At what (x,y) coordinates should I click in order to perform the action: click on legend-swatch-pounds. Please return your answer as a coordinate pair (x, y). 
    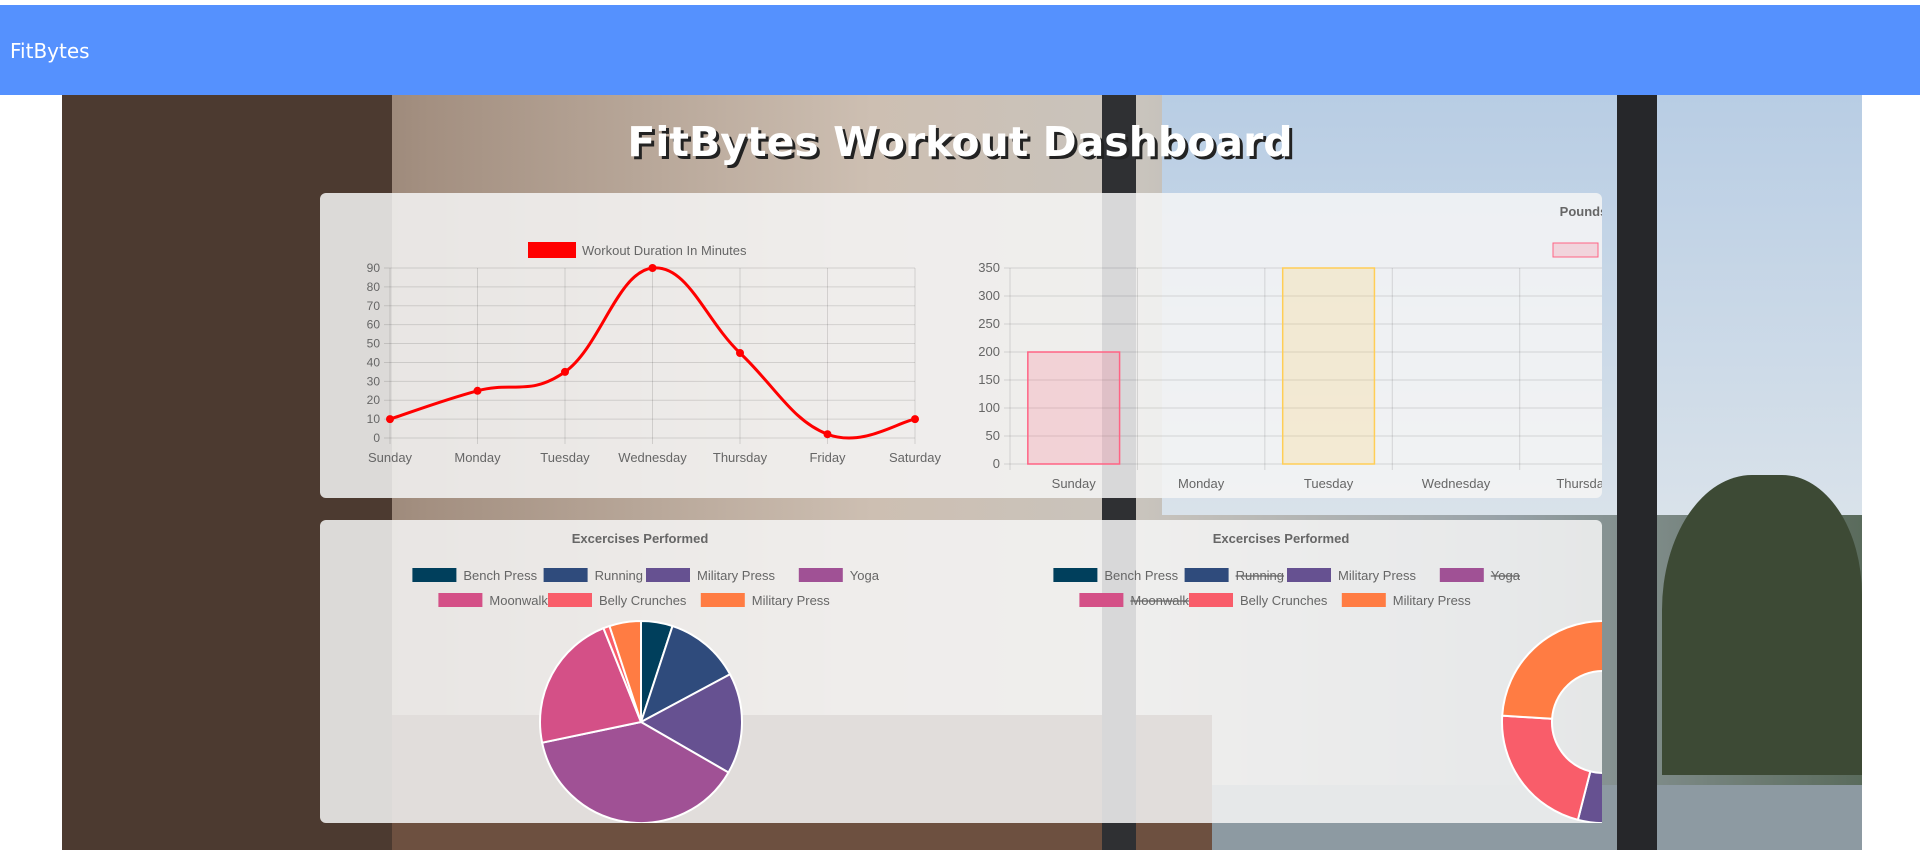
    Looking at the image, I should click on (1575, 250).